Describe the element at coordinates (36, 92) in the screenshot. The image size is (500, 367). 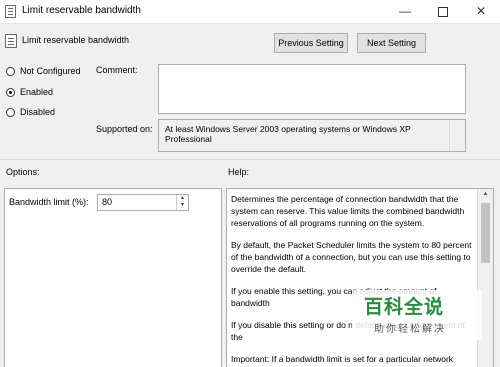
I see `enabled-label: Enabled` at that location.